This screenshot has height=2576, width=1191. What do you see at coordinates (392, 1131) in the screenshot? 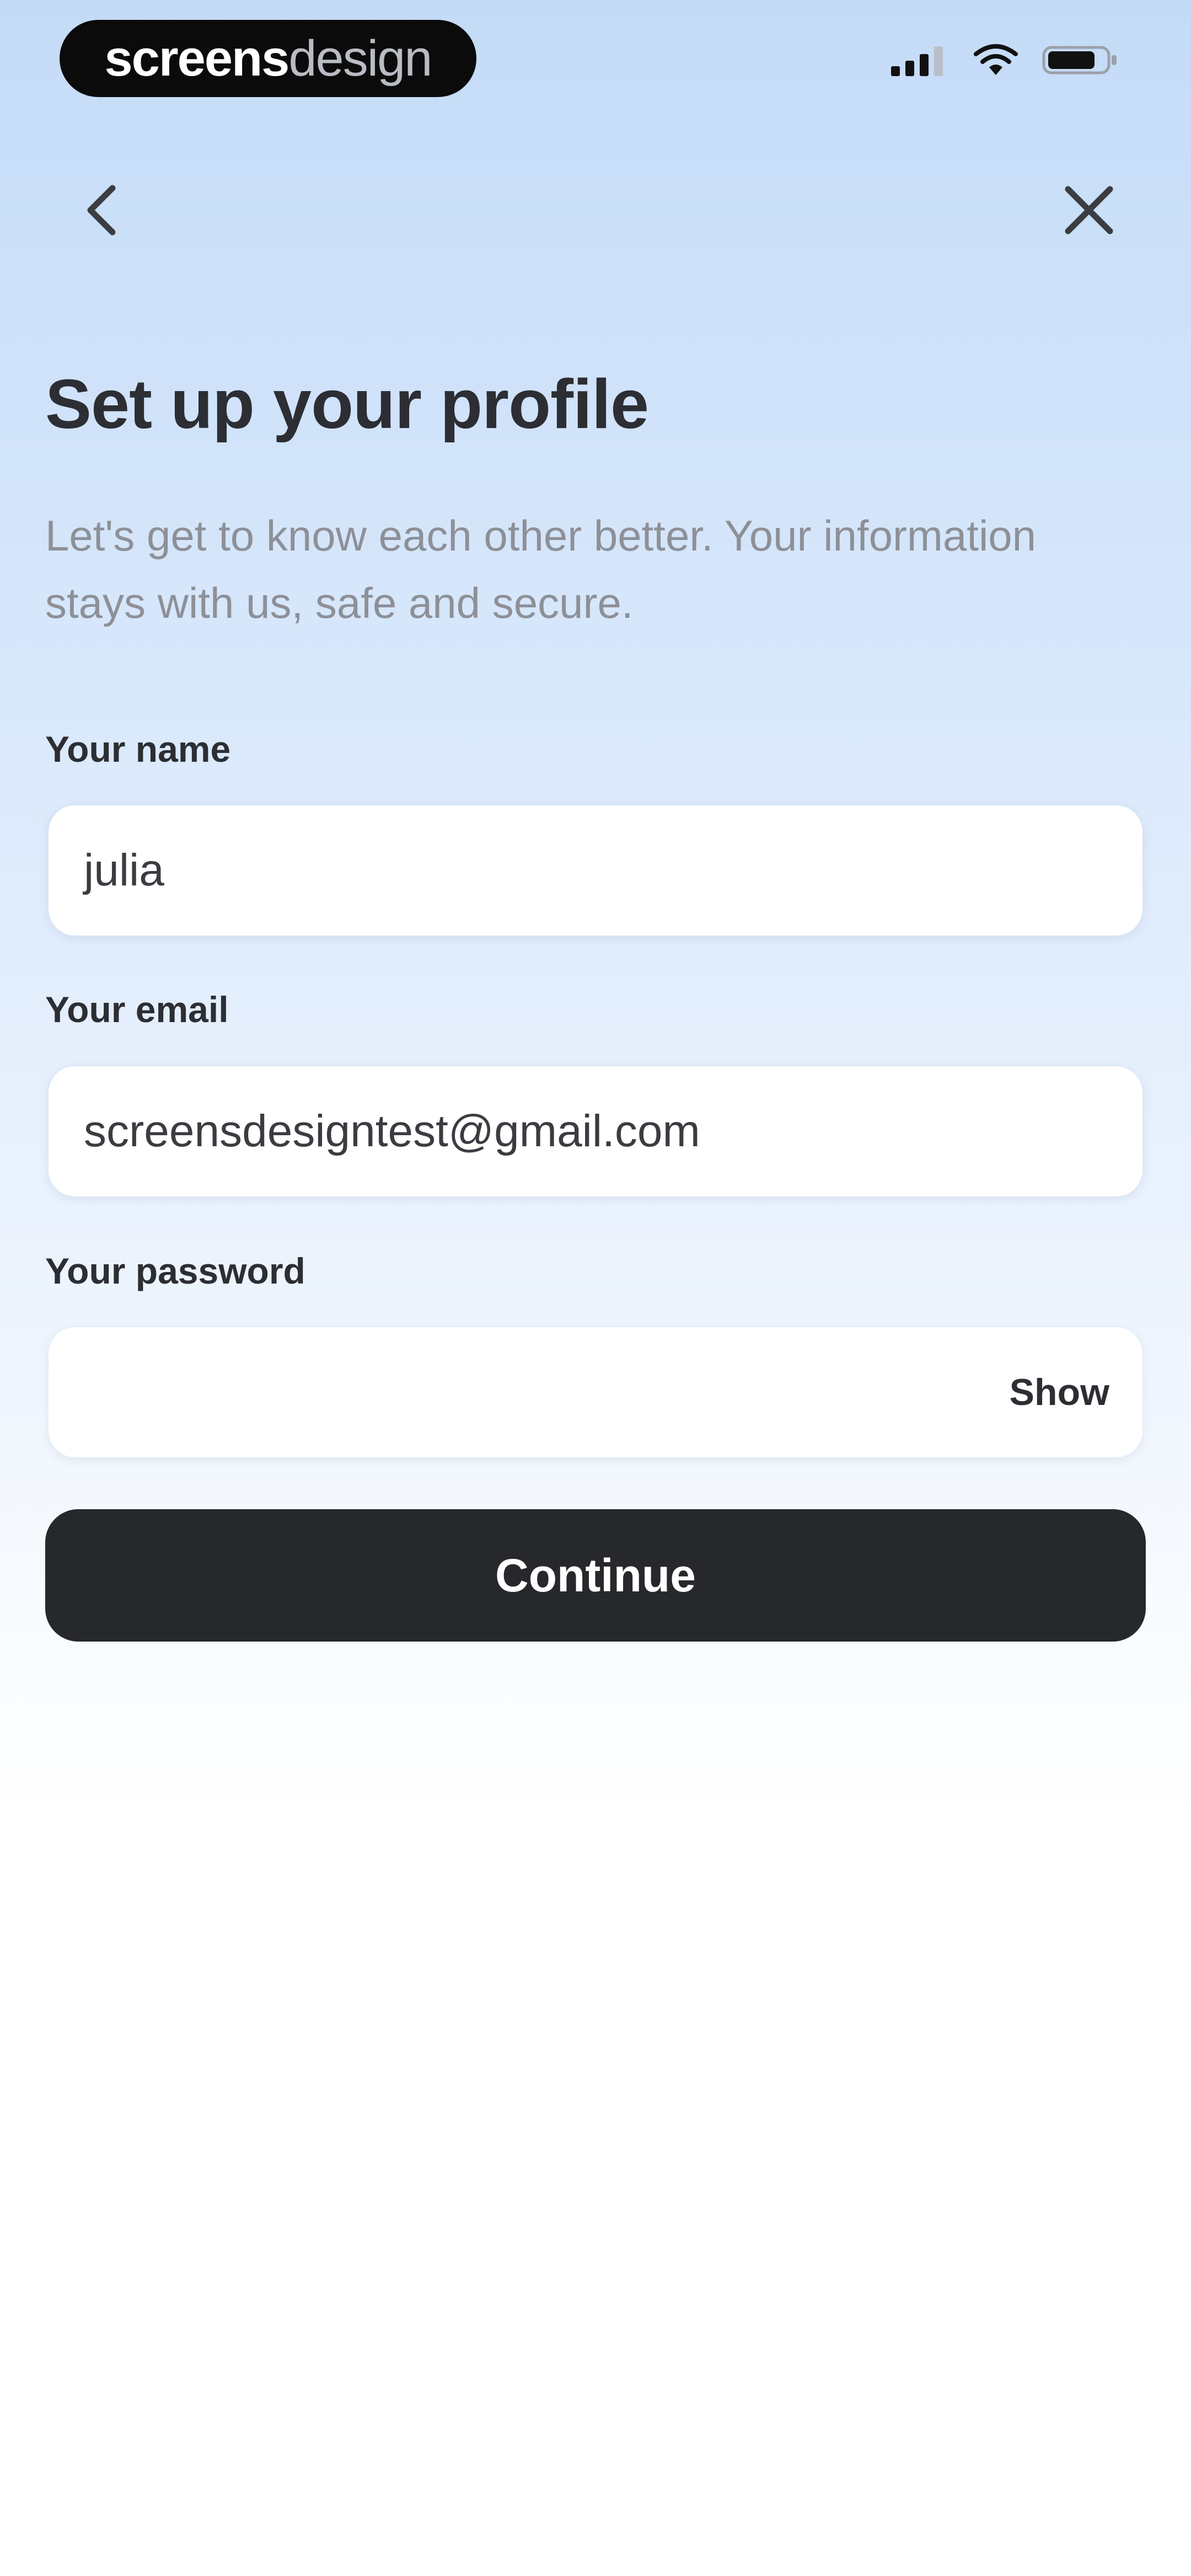
I see `email-value: screensdesigntest@gmail.com` at bounding box center [392, 1131].